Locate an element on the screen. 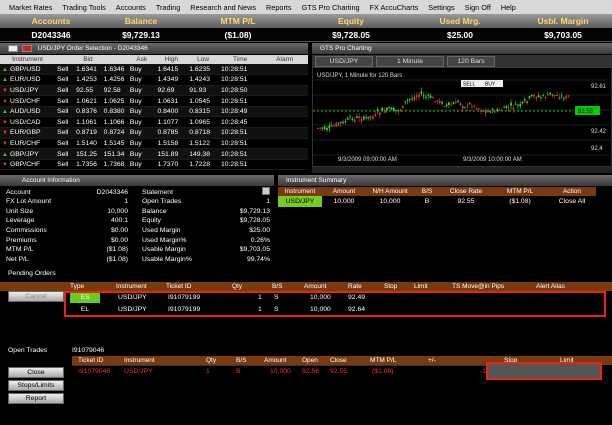 The height and width of the screenshot is (425, 612). interval-select: 1 Minute is located at coordinates (410, 61).